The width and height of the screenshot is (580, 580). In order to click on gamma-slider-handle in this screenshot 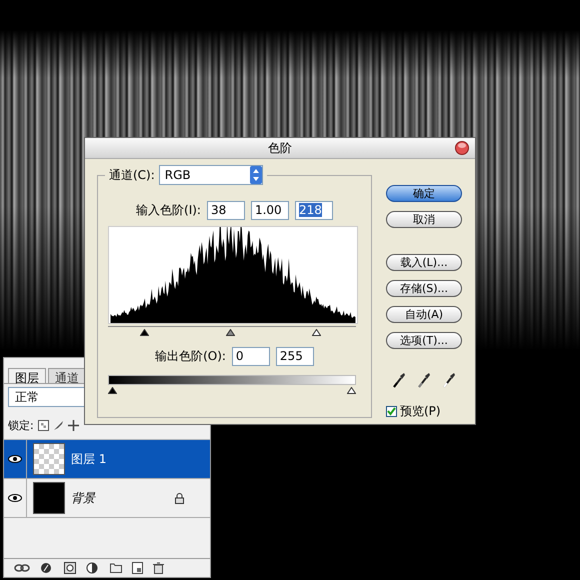, I will do `click(230, 332)`.